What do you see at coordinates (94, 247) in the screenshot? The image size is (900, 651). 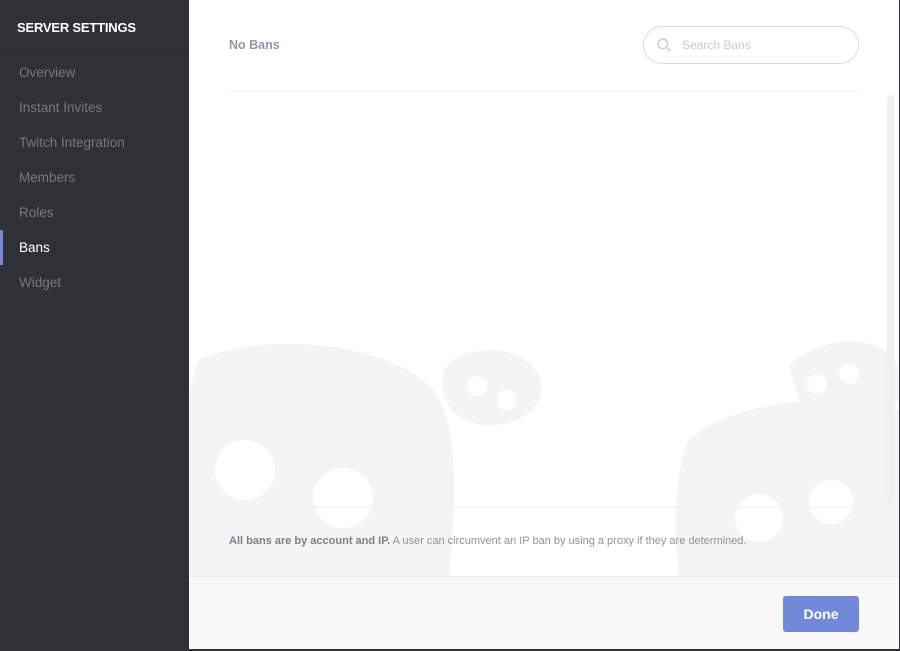 I see `sidebar-item-bans: Bans` at bounding box center [94, 247].